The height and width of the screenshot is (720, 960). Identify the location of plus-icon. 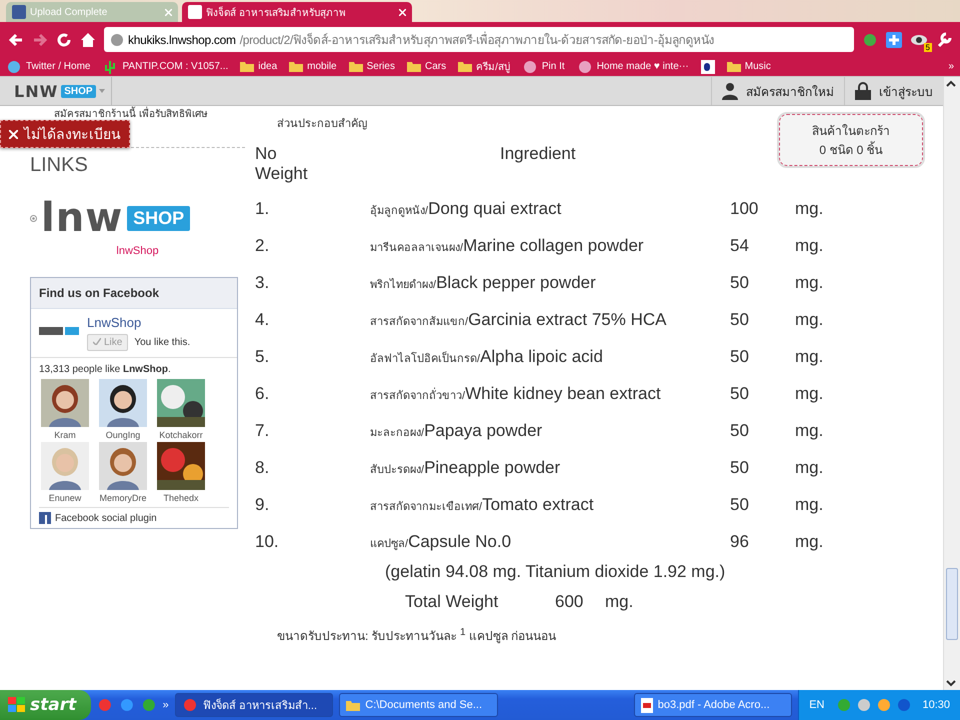
(894, 40).